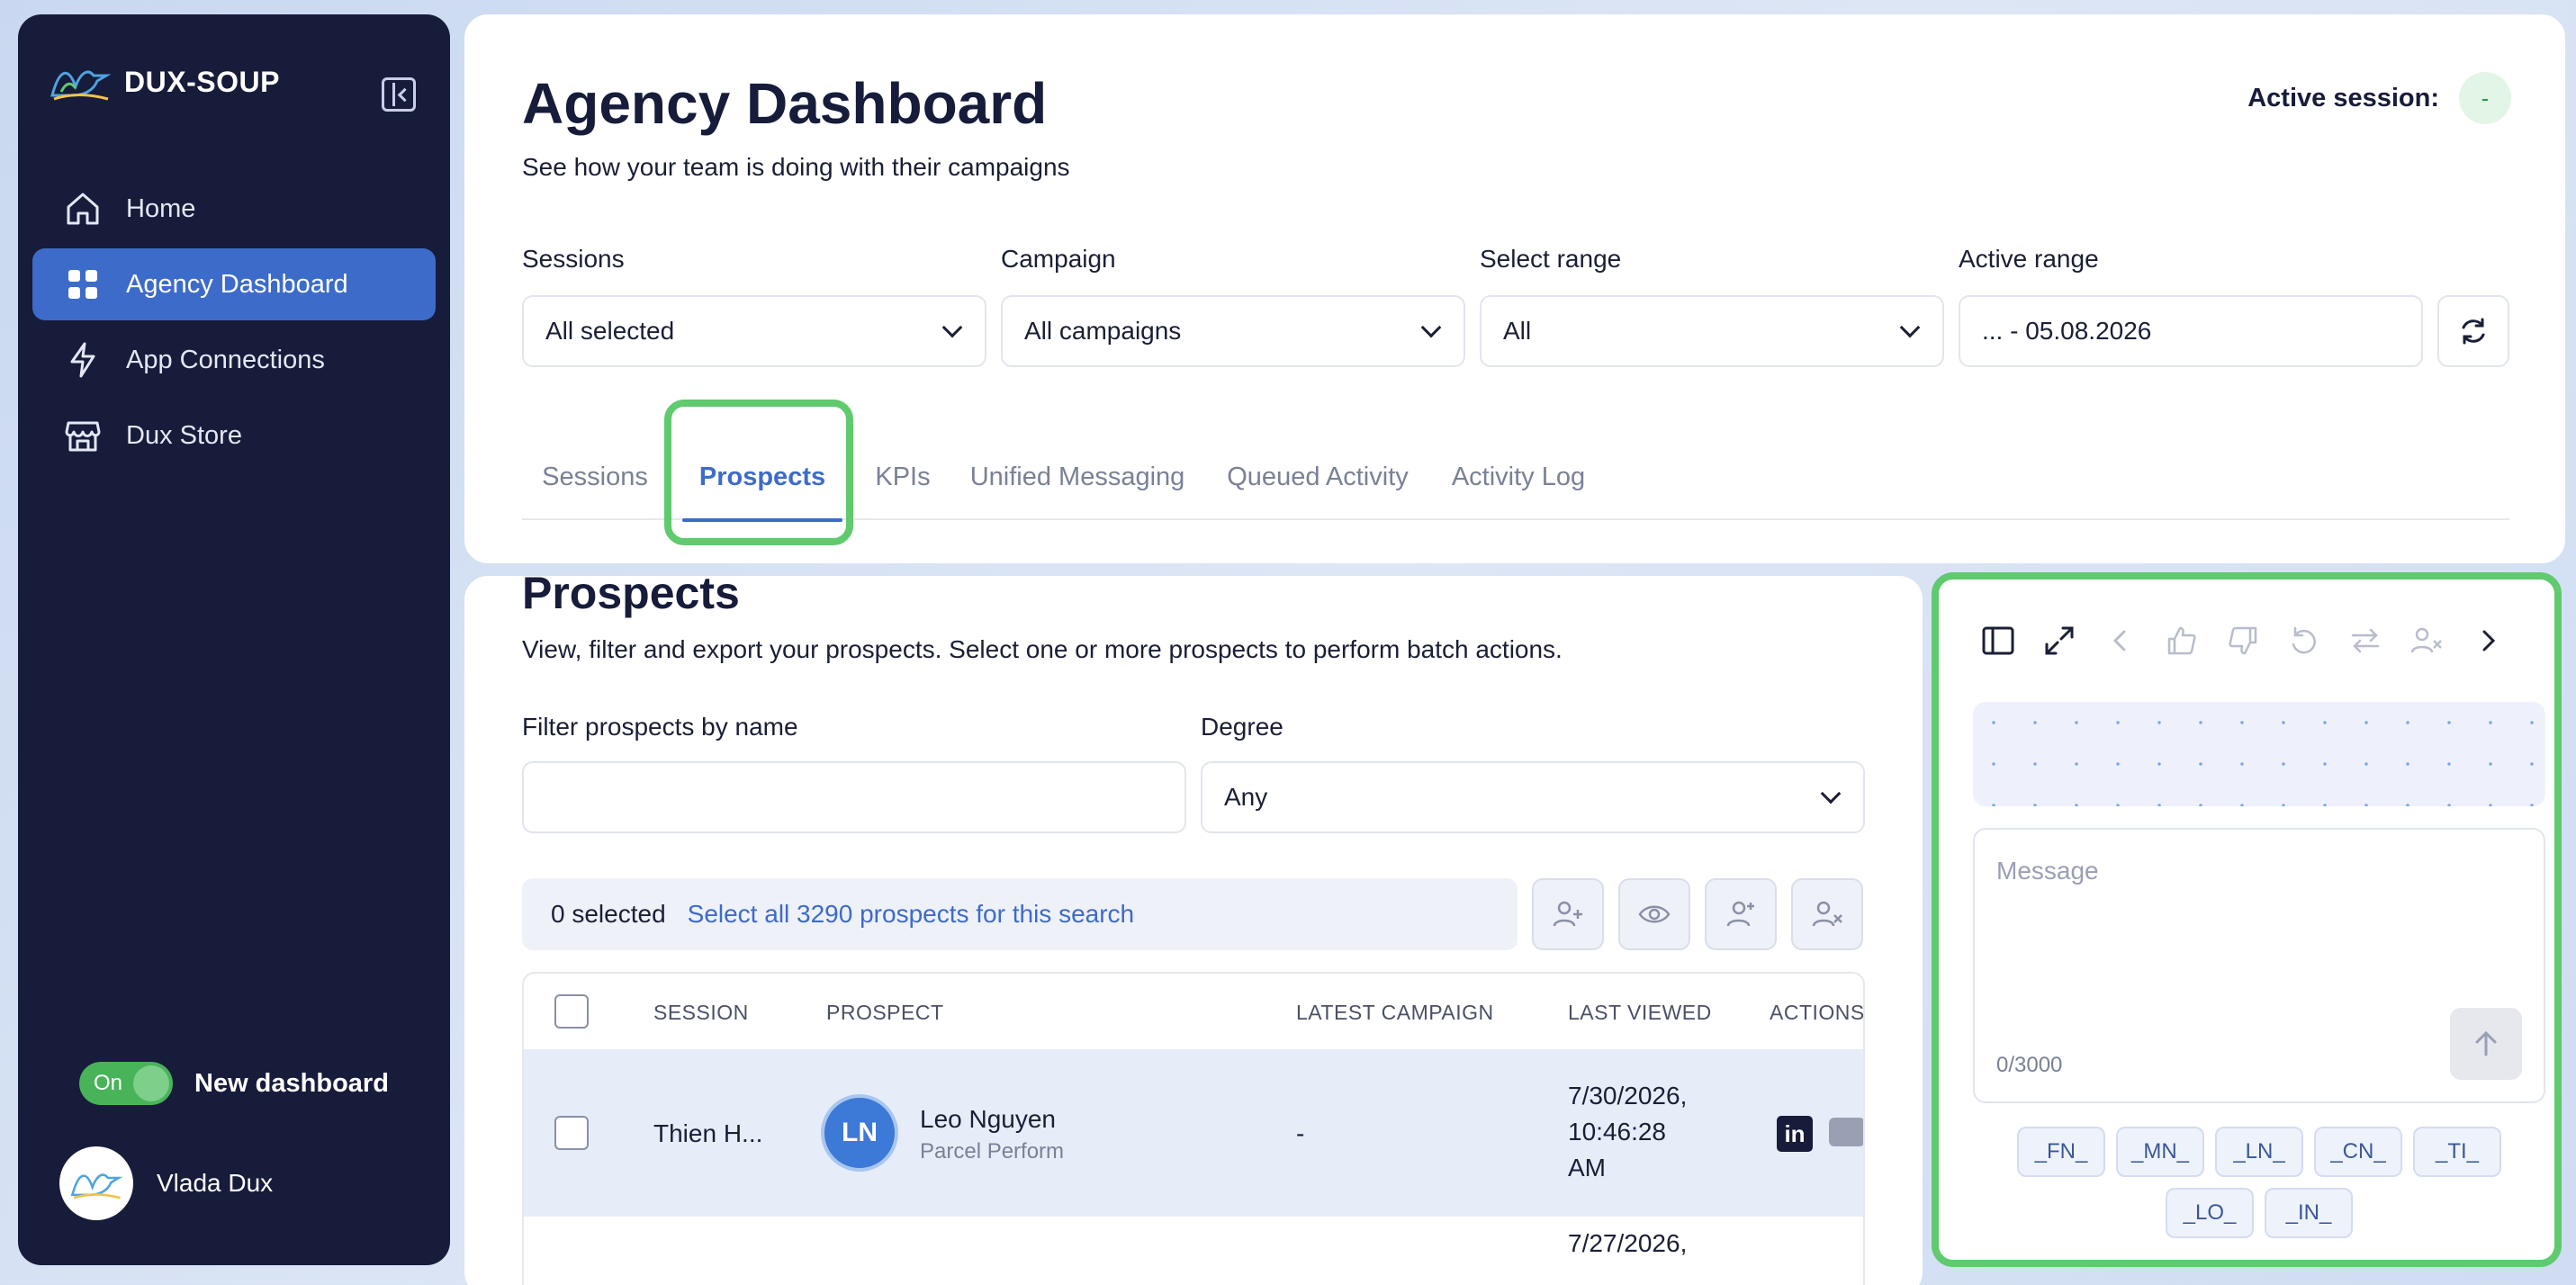 This screenshot has height=1285, width=2576. Describe the element at coordinates (988, 1120) in the screenshot. I see `prospect-name: Leo Nguyen` at that location.